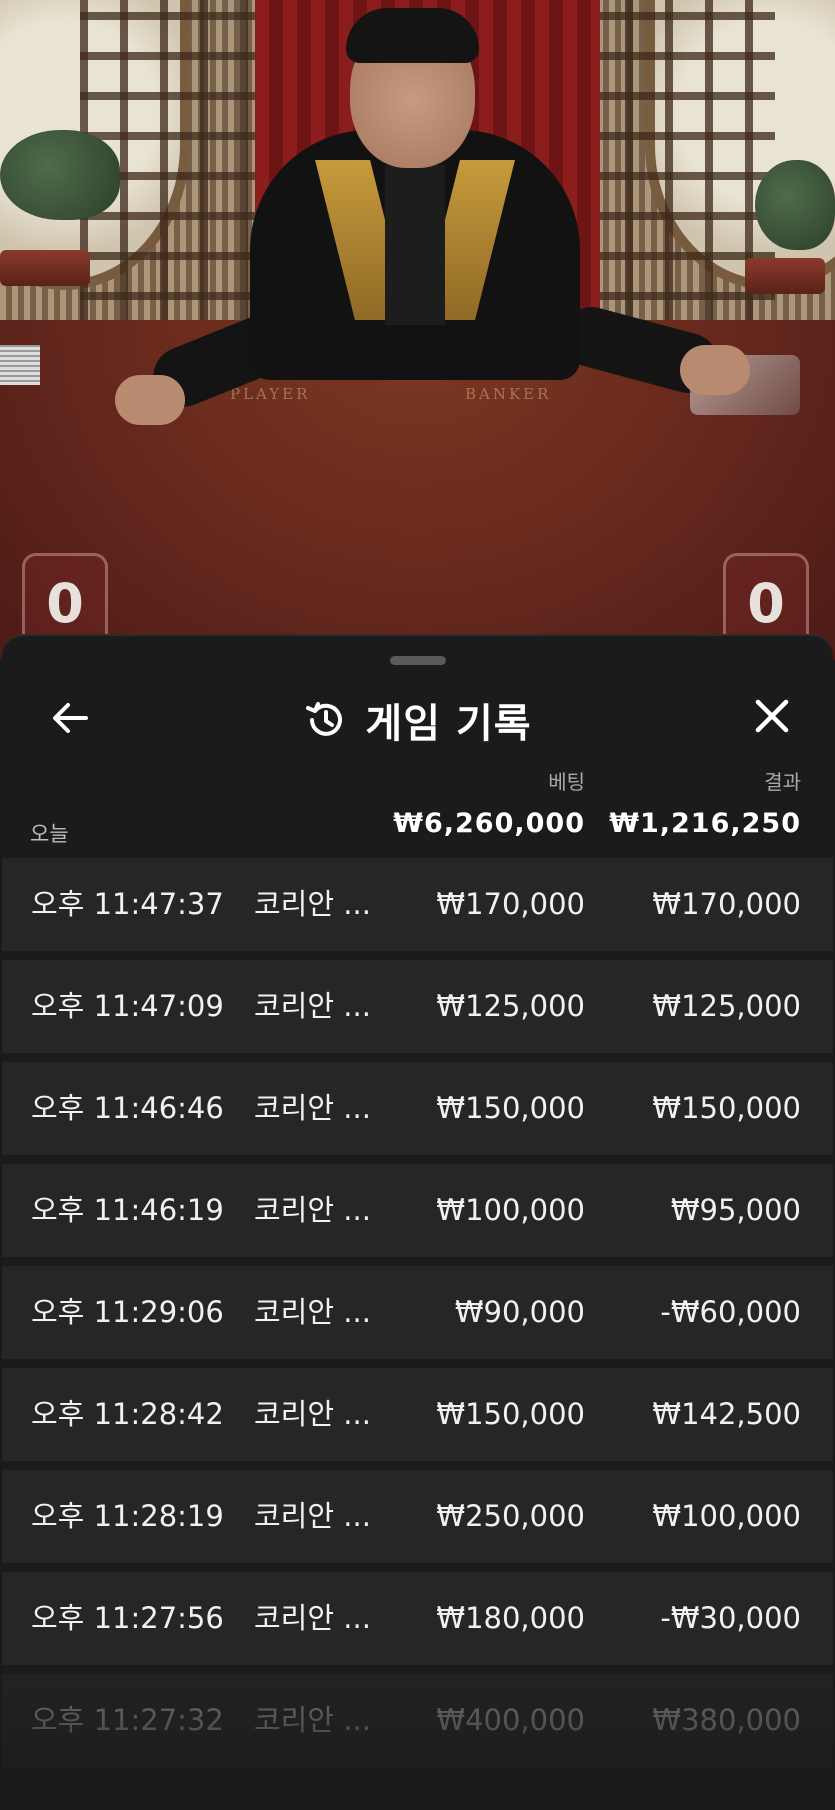 The image size is (835, 1810). Describe the element at coordinates (127, 904) in the screenshot. I see `row-time: 오후 11:47:37` at that location.